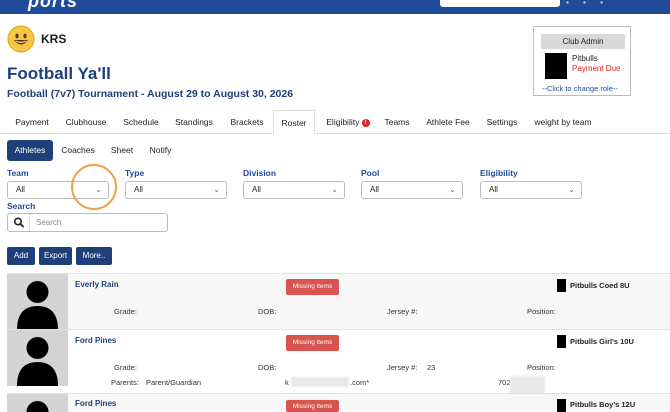 Image resolution: width=670 pixels, height=412 pixels. I want to click on payment-due-status: Payment Due, so click(596, 68).